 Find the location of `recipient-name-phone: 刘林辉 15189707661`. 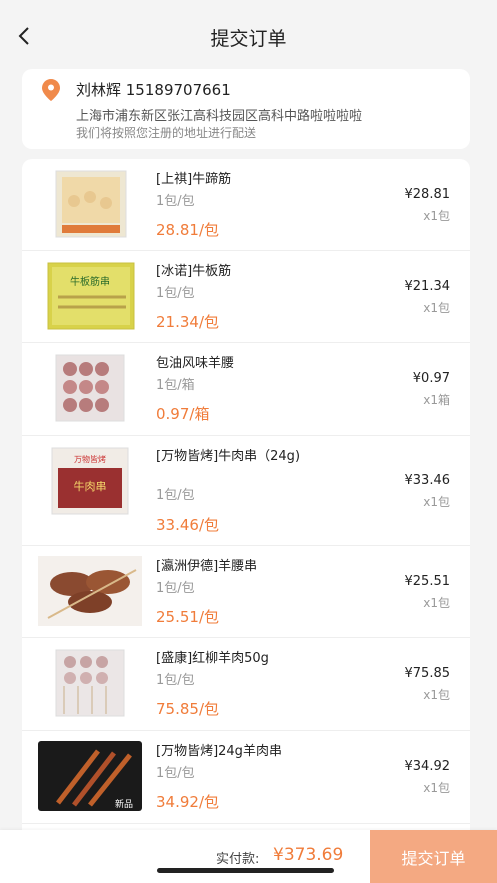

recipient-name-phone: 刘林辉 15189707661 is located at coordinates (153, 90).